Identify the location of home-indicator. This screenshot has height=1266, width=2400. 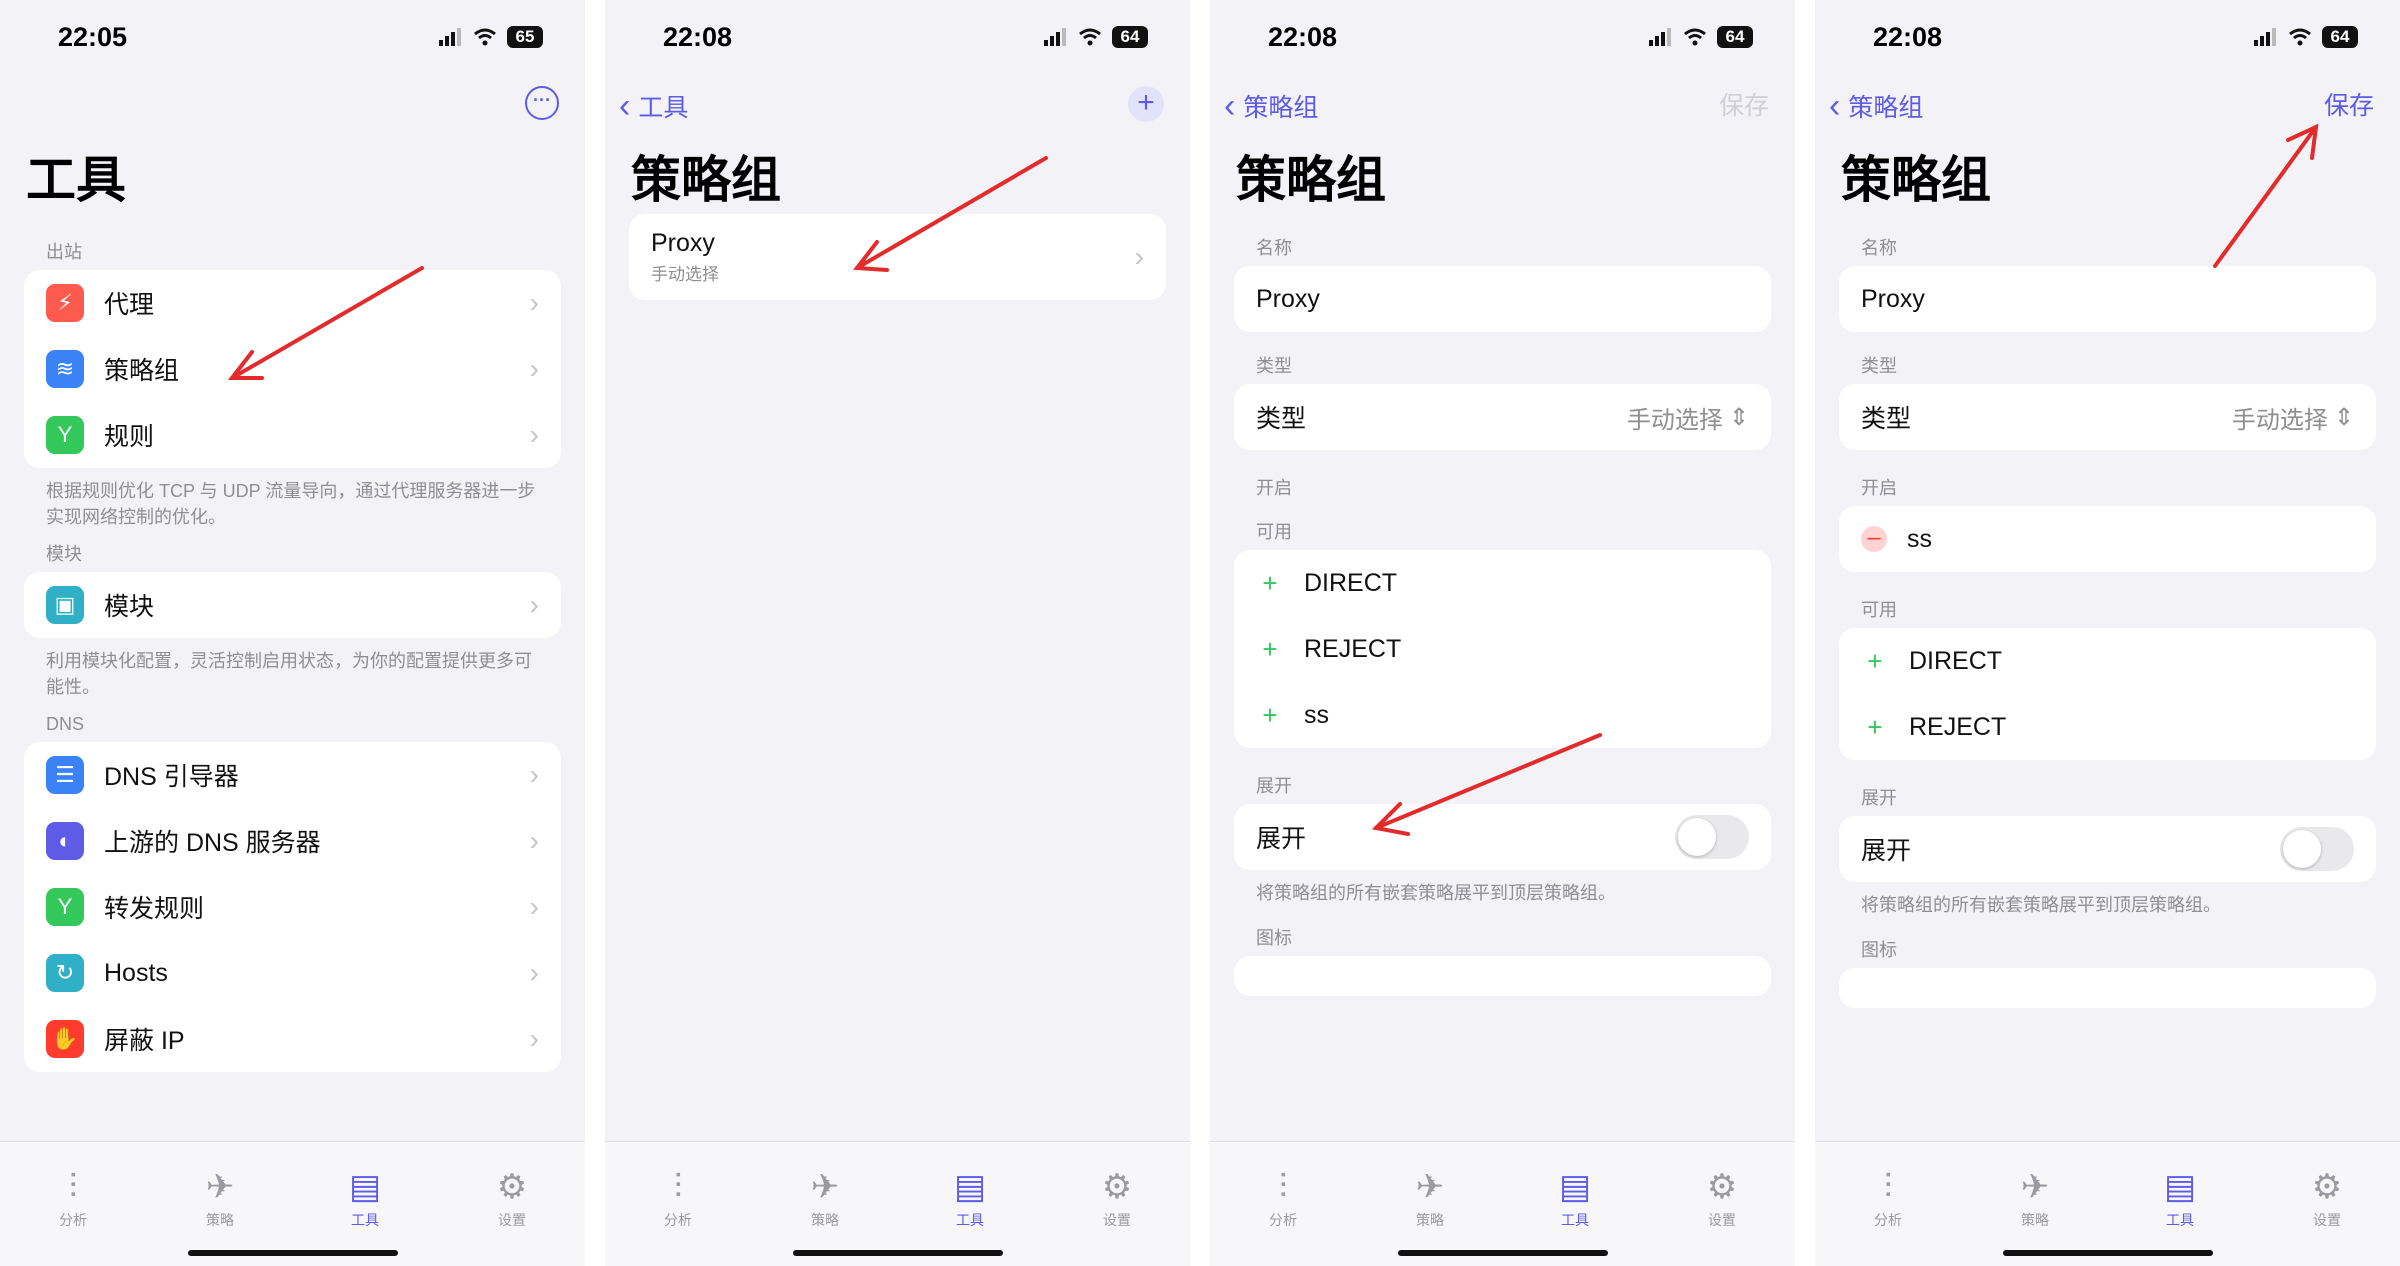
(2107, 1253).